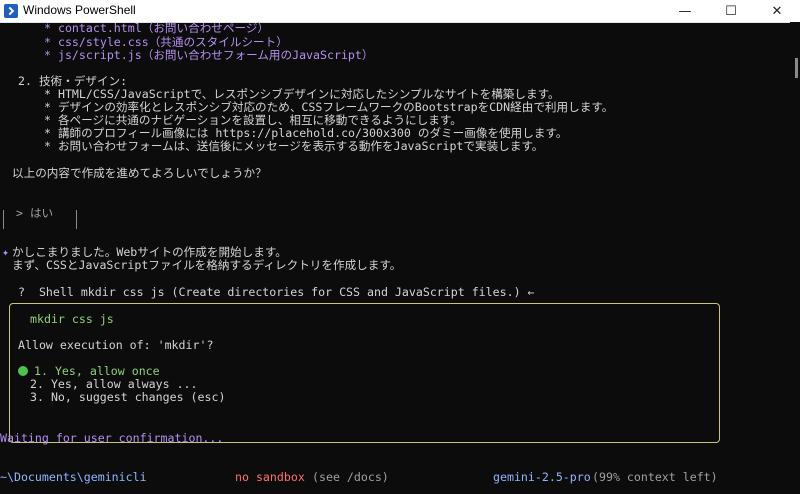 The width and height of the screenshot is (800, 494). I want to click on scrollbar, so click(795, 258).